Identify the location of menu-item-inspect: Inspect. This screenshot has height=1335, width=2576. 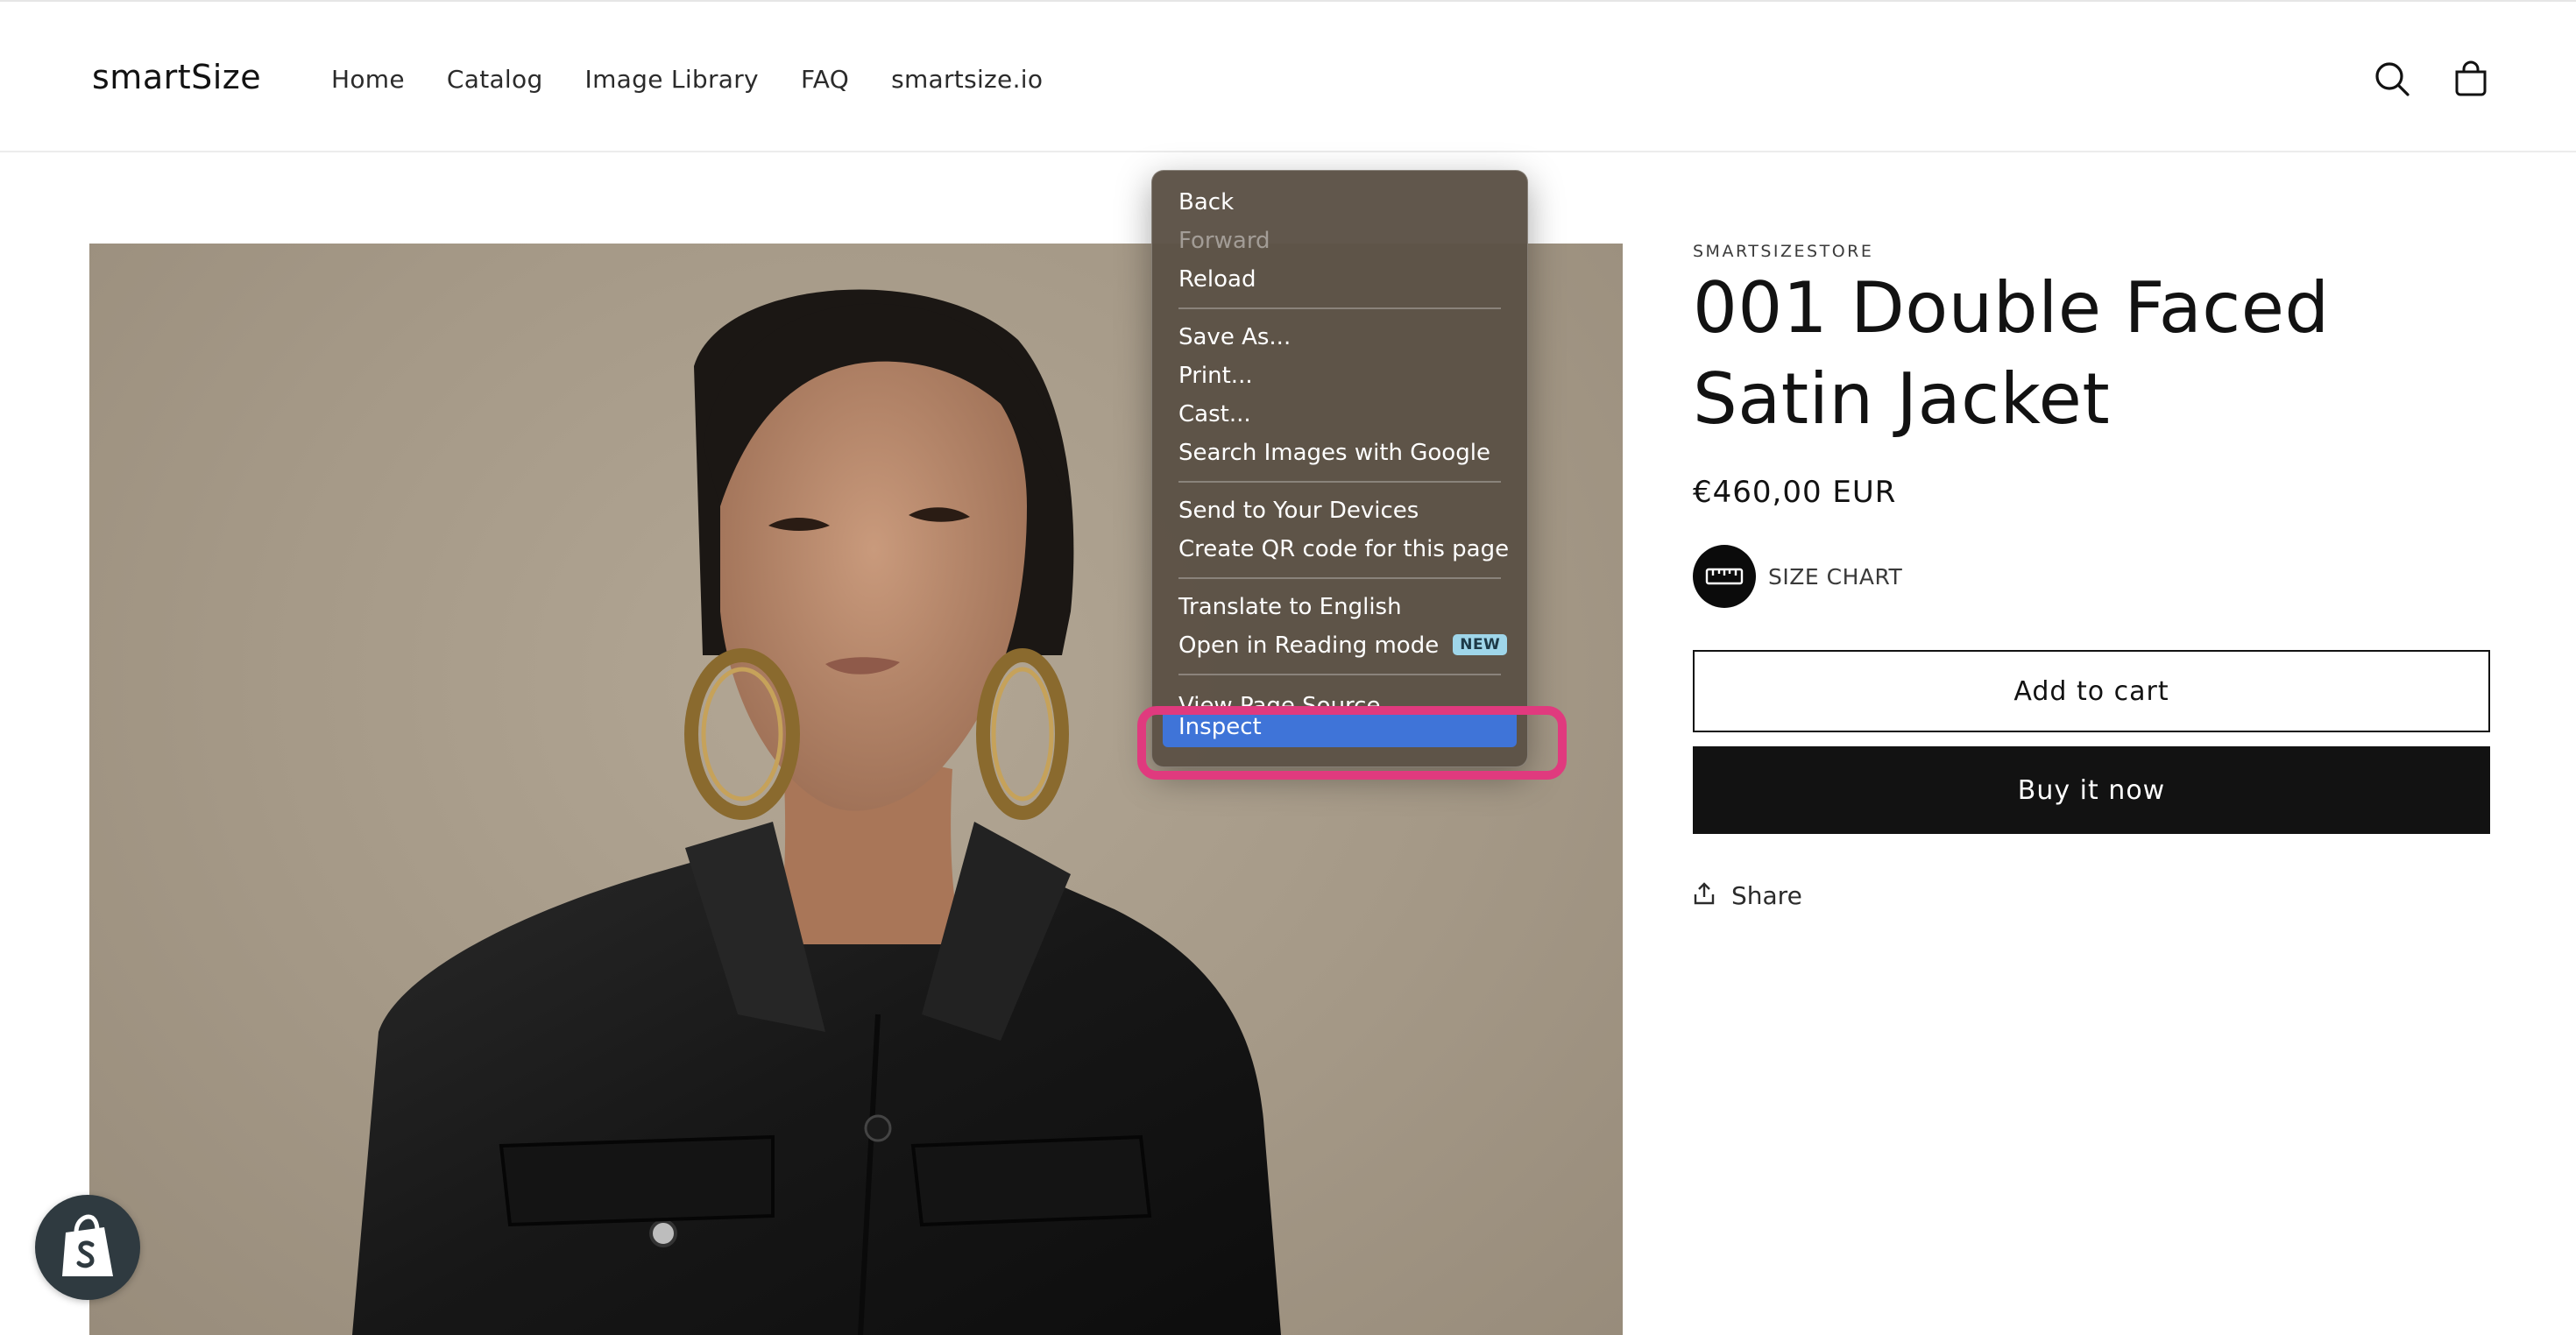
(1340, 727).